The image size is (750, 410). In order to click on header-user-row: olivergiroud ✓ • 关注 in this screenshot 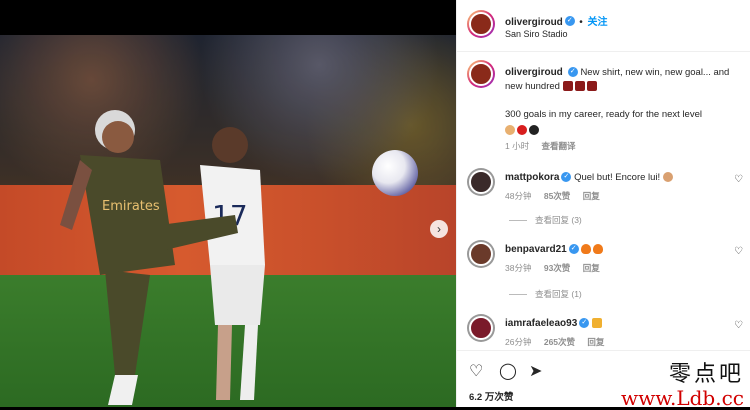, I will do `click(556, 21)`.